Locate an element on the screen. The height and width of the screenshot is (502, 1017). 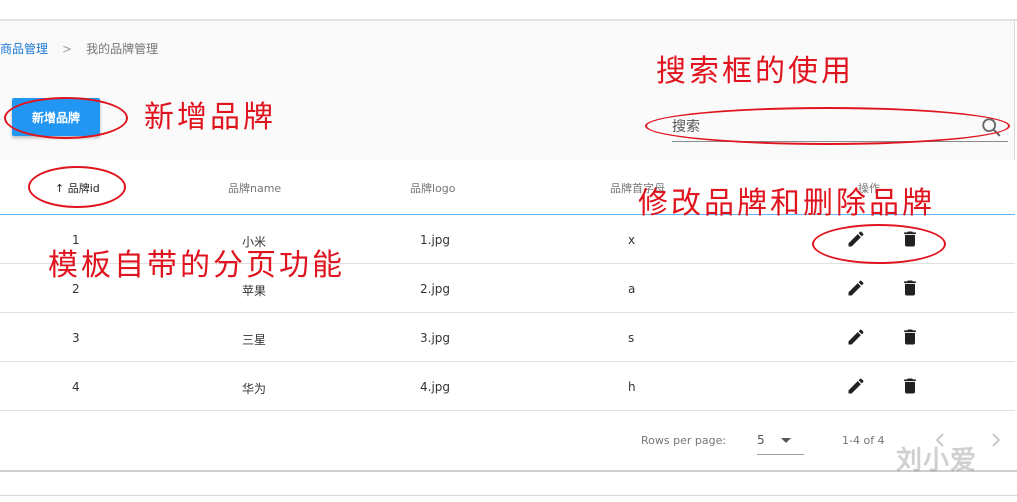
cell-logo: 1.jpg is located at coordinates (435, 240).